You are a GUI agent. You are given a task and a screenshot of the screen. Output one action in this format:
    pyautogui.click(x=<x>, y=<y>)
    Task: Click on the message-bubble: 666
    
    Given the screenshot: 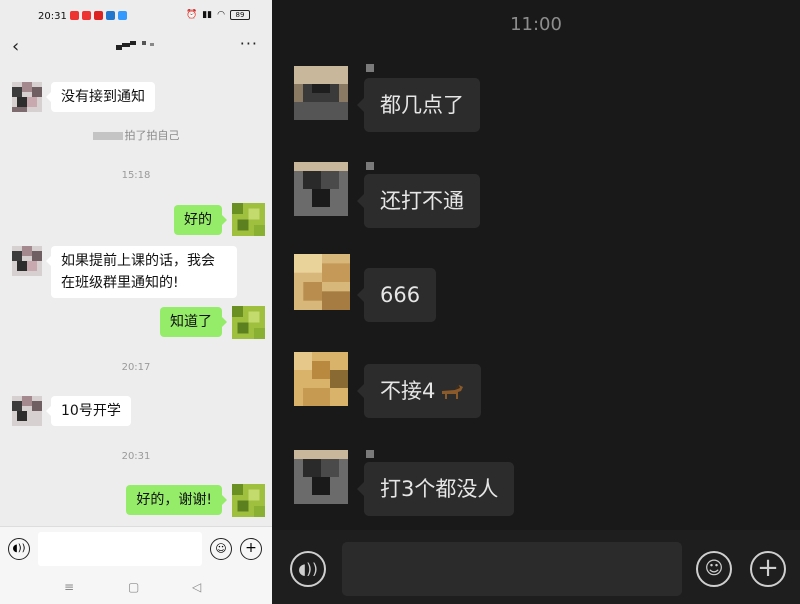 What is the action you would take?
    pyautogui.click(x=396, y=295)
    